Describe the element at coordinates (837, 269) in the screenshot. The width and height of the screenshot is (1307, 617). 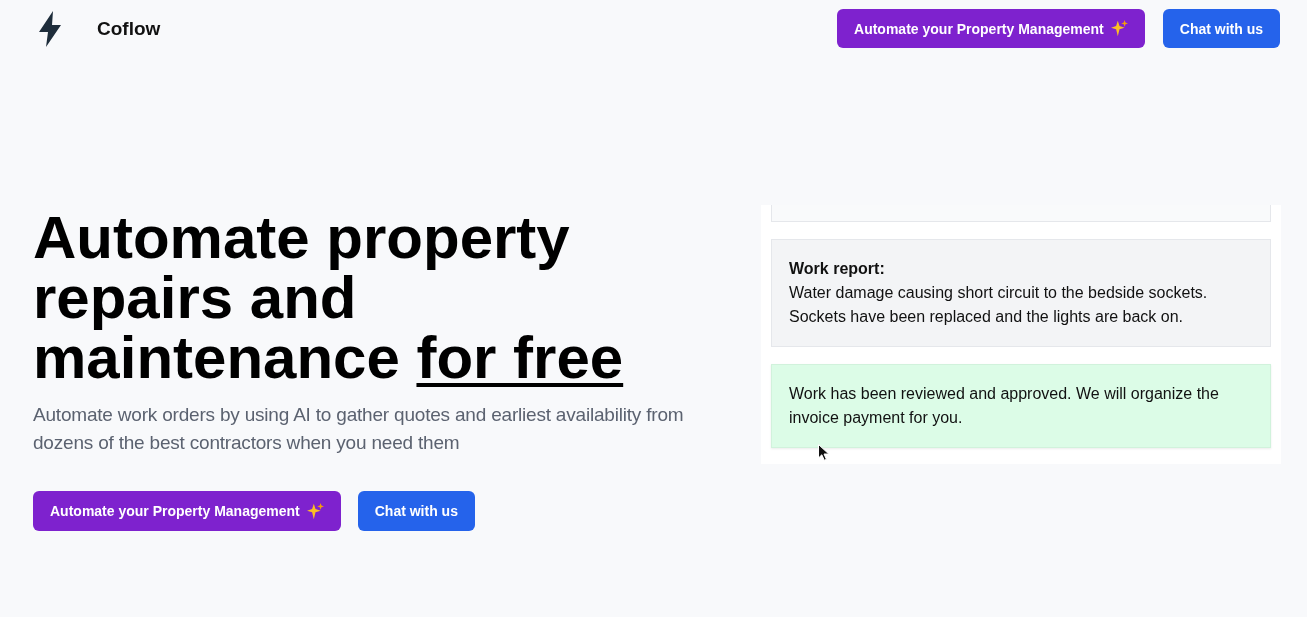
I see `report-title: Work report:` at that location.